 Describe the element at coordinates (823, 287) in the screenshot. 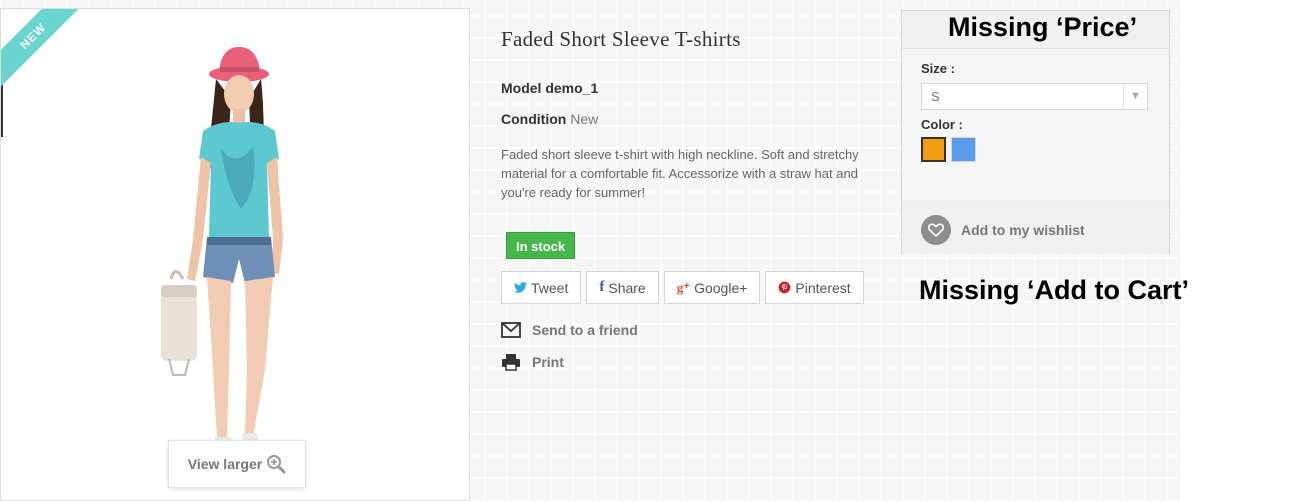

I see `pinterest-label: Pinterest` at that location.